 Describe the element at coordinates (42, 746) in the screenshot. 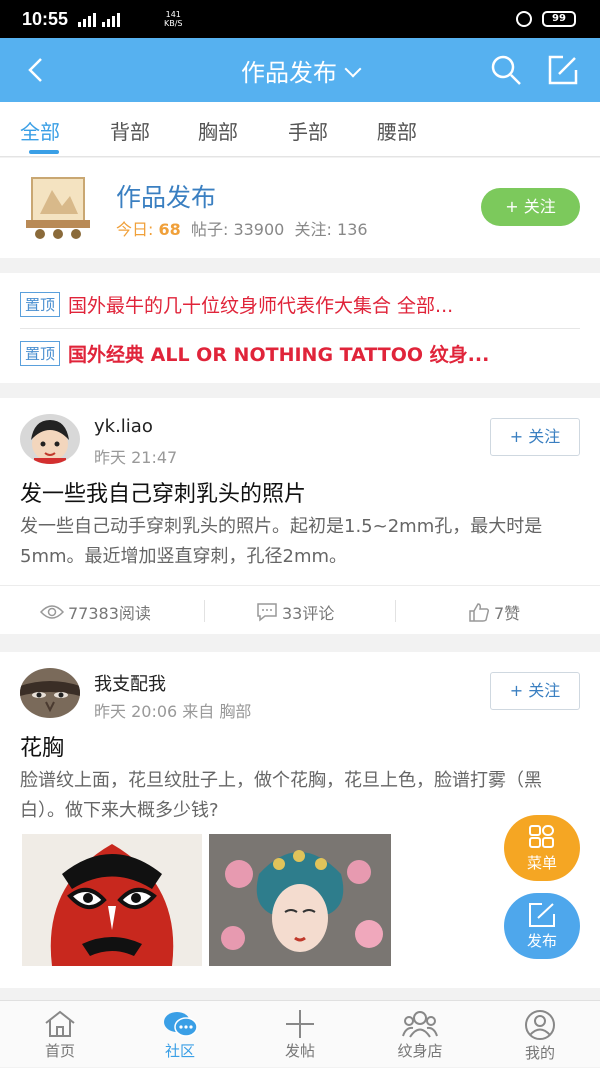

I see `post-title: 花胸` at that location.